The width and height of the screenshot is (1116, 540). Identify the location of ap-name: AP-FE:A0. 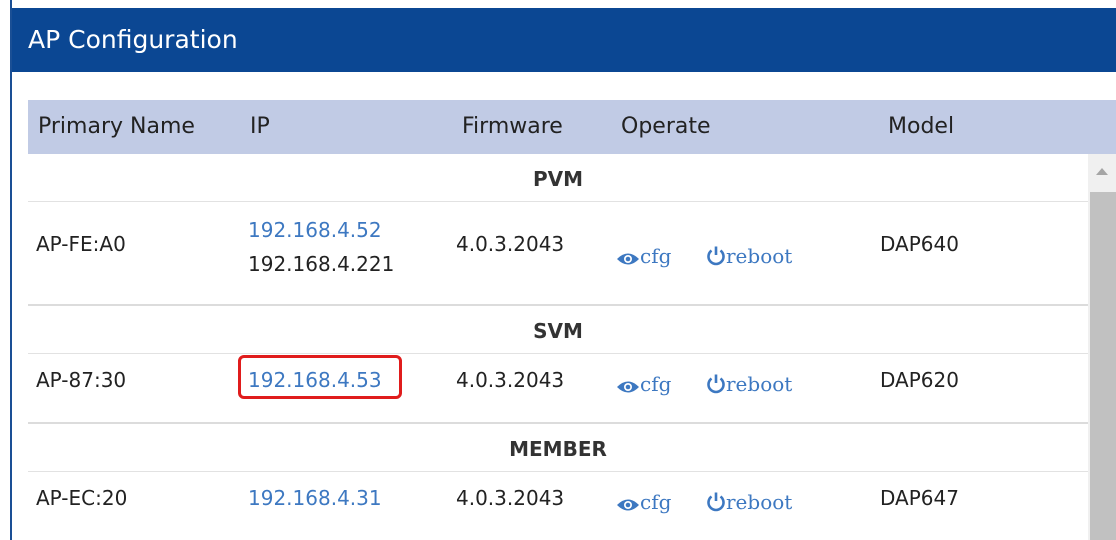
(81, 244).